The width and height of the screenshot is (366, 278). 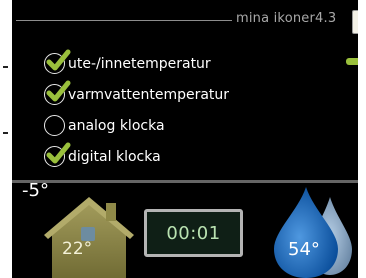 What do you see at coordinates (77, 249) in the screenshot?
I see `indoor-temperature: 22°` at bounding box center [77, 249].